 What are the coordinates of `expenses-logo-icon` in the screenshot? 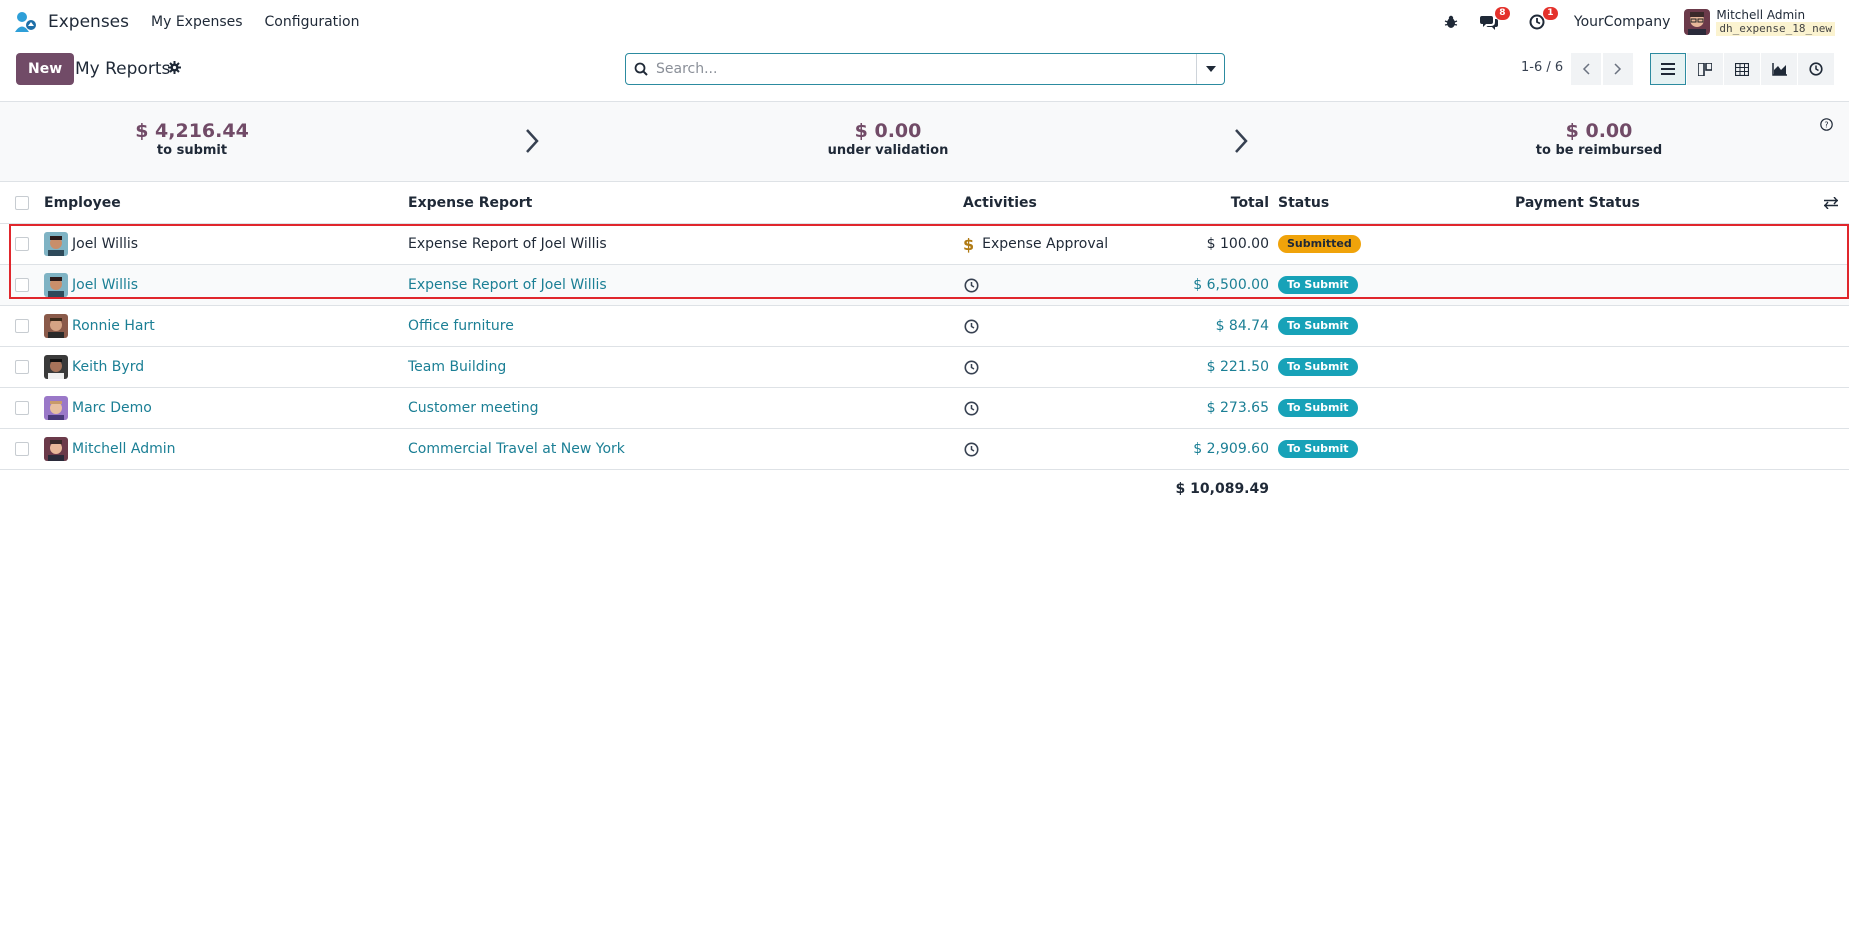 It's located at (26, 22).